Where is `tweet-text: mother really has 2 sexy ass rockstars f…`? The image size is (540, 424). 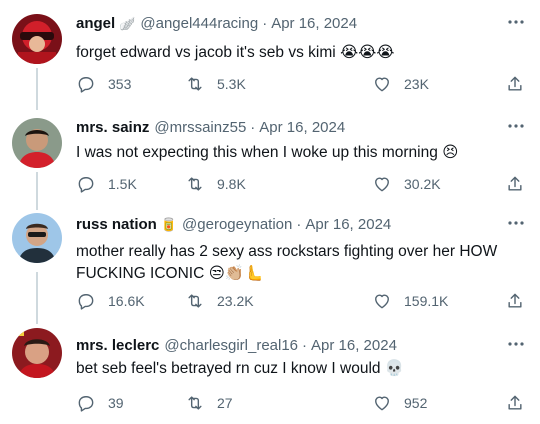 tweet-text: mother really has 2 sexy ass rockstars f… is located at coordinates (287, 262).